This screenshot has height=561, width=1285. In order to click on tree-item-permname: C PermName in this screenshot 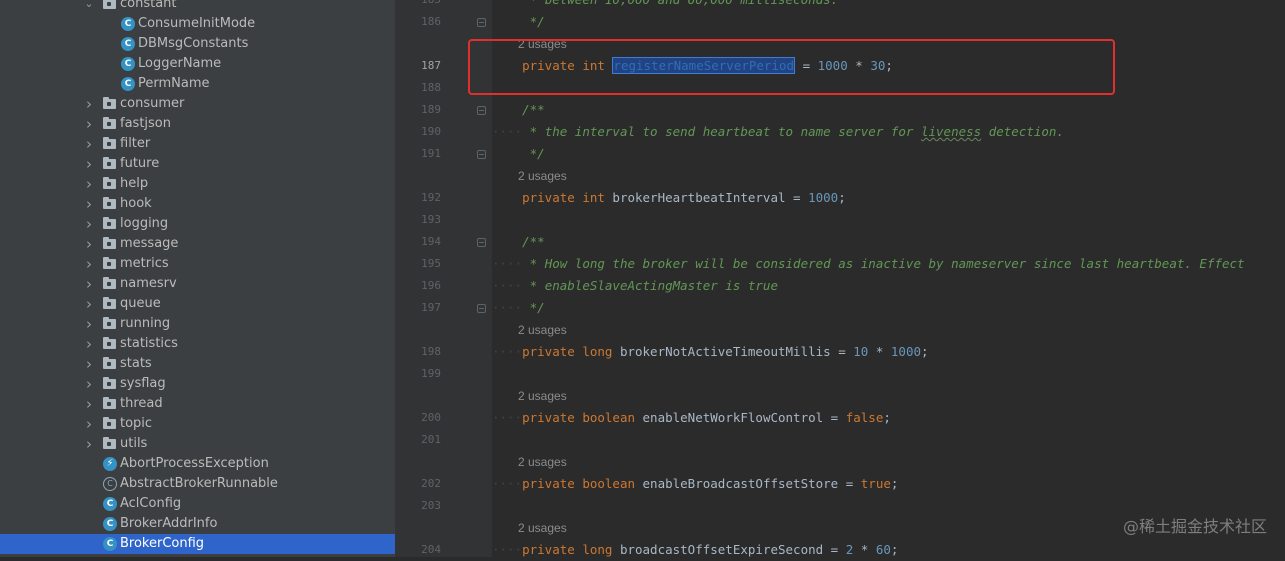, I will do `click(197, 84)`.